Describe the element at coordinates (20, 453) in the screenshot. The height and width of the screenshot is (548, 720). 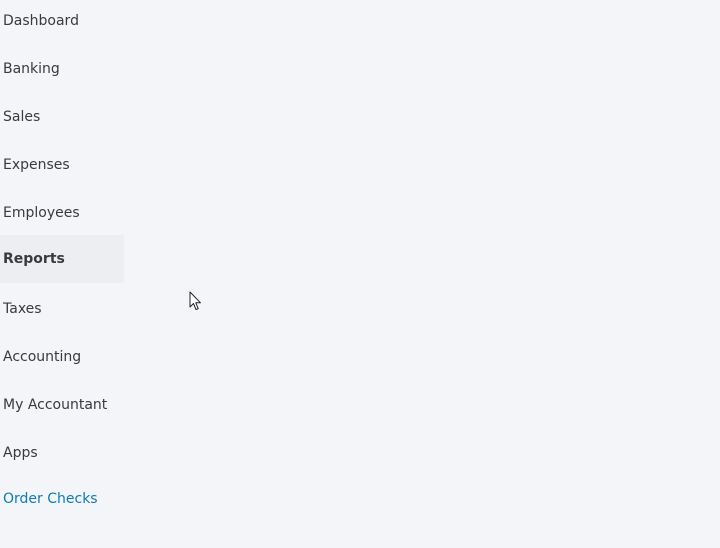
I see `sidebar-item-label: Apps` at that location.